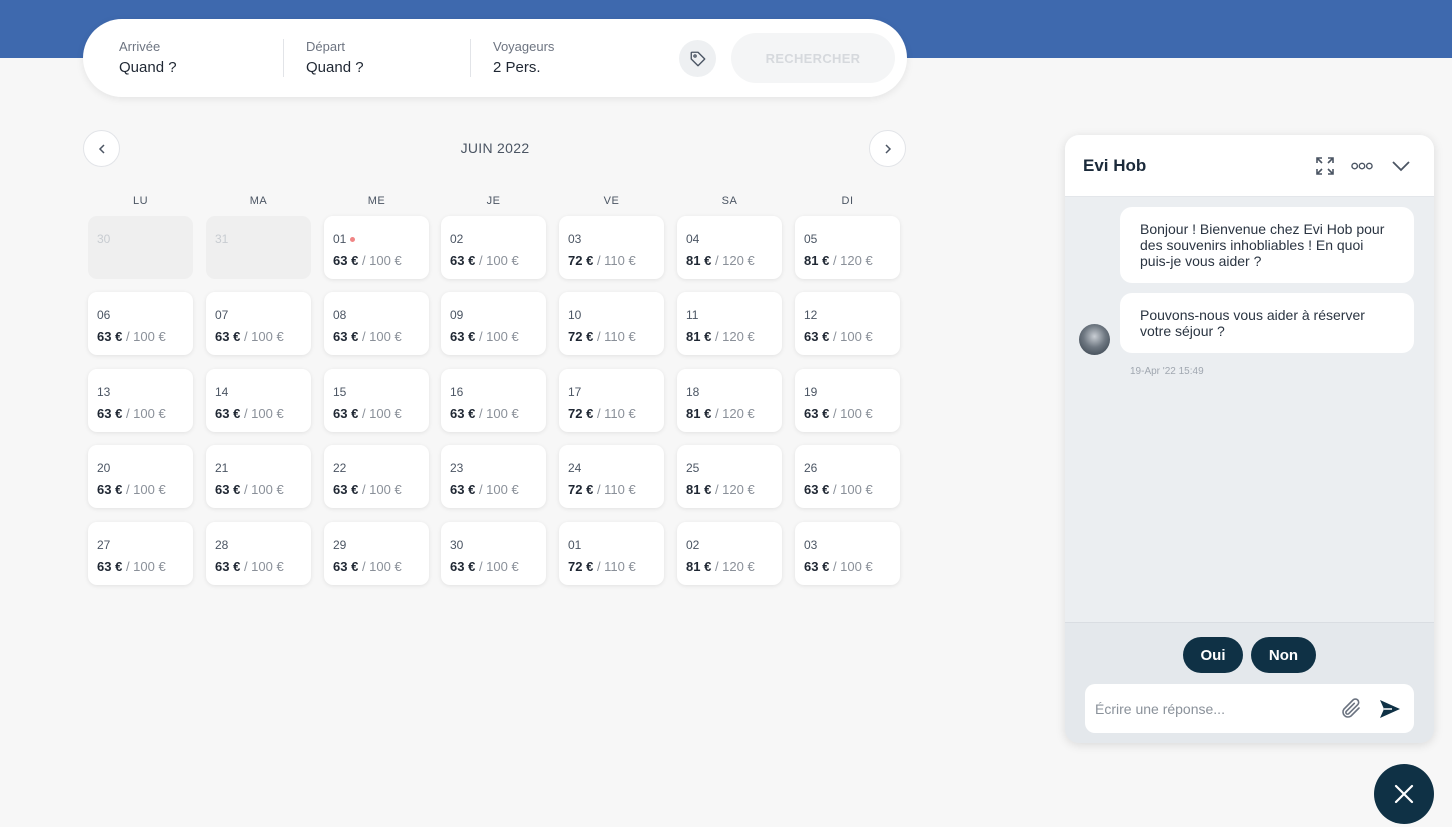  I want to click on prev-month-button, so click(101, 148).